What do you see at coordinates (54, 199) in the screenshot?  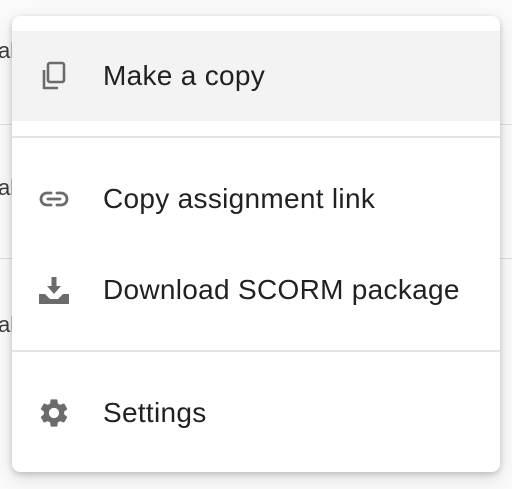 I see `link-icon` at bounding box center [54, 199].